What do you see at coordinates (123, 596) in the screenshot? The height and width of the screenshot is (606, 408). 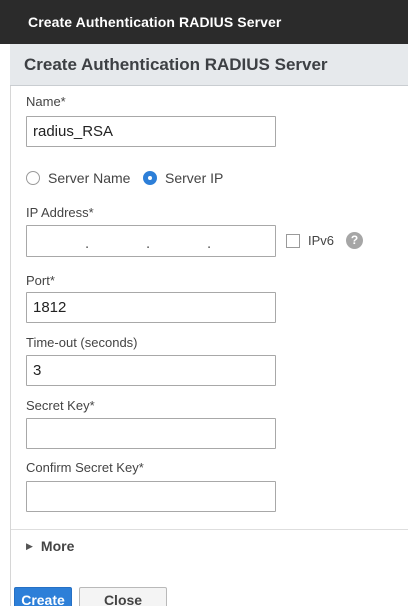 I see `close-button: Close` at bounding box center [123, 596].